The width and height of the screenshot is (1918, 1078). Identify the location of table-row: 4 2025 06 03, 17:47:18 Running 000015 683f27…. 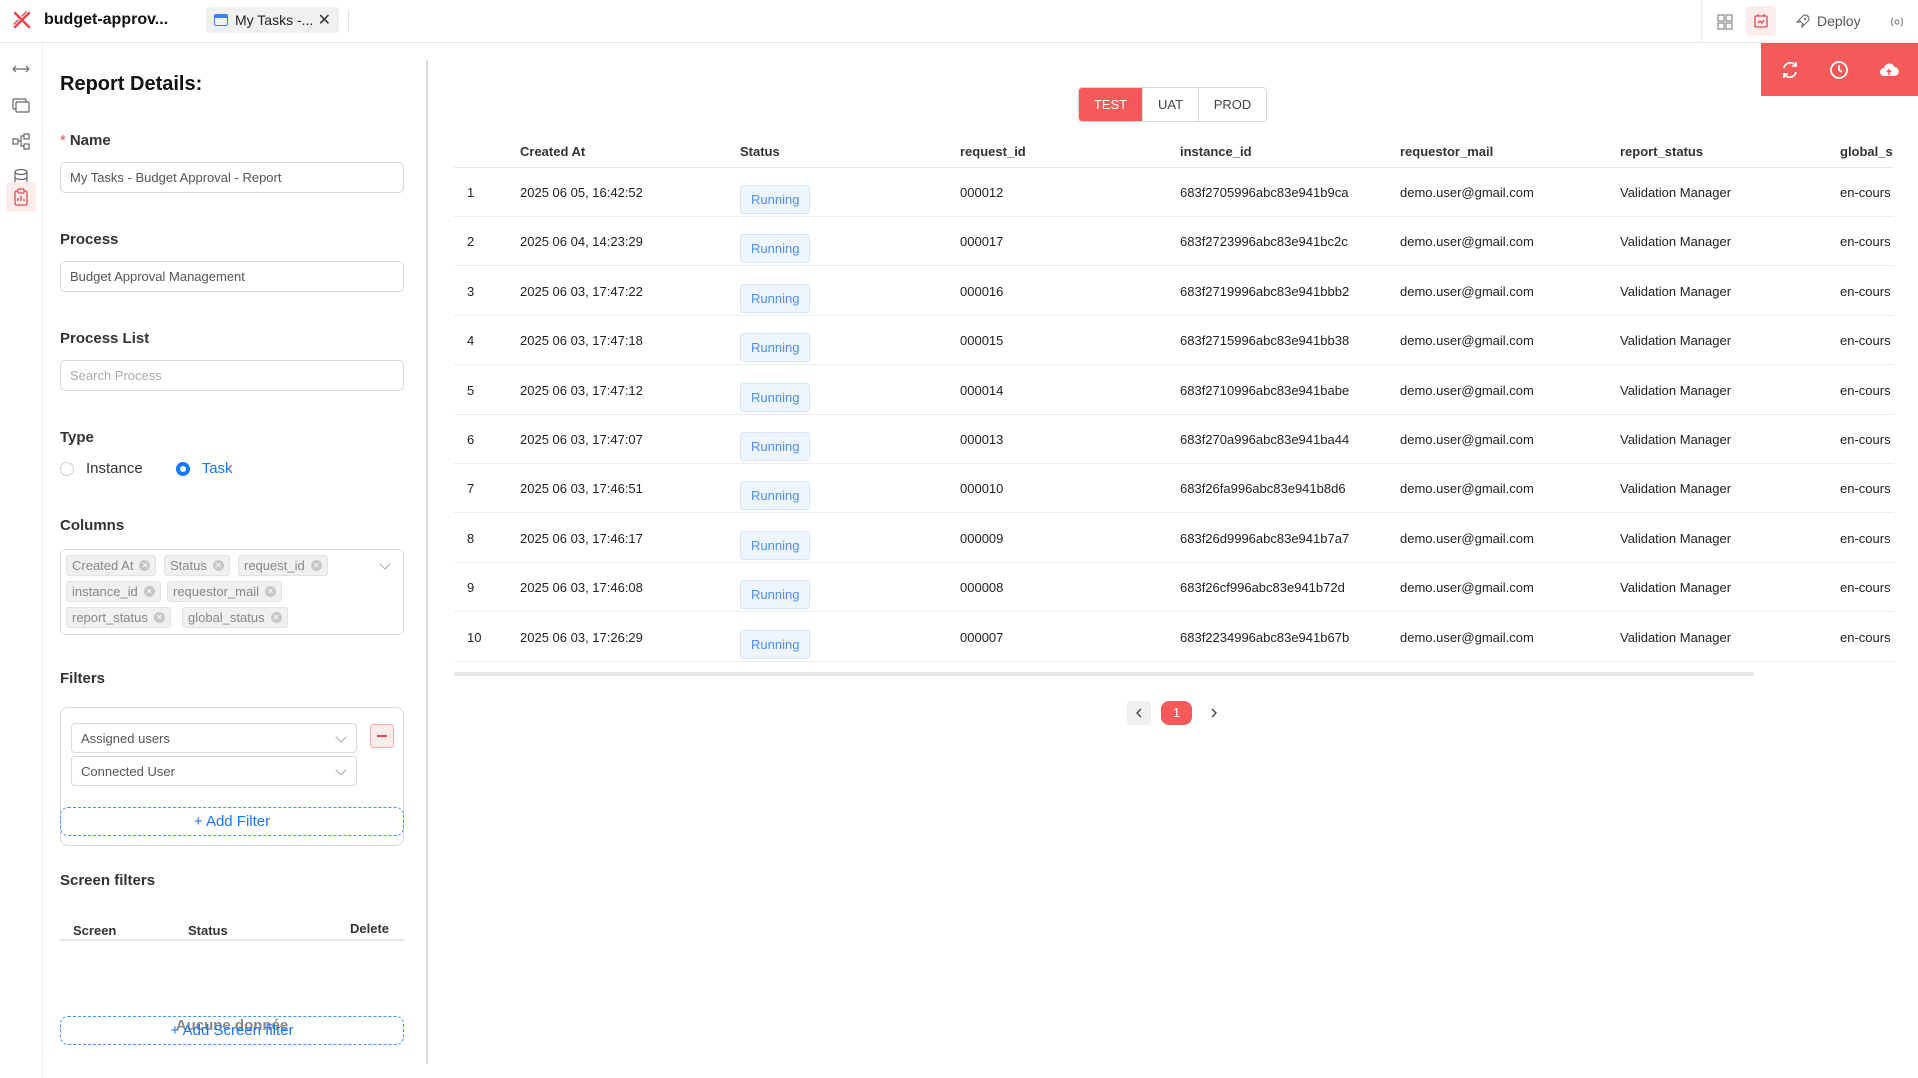
(1174, 341).